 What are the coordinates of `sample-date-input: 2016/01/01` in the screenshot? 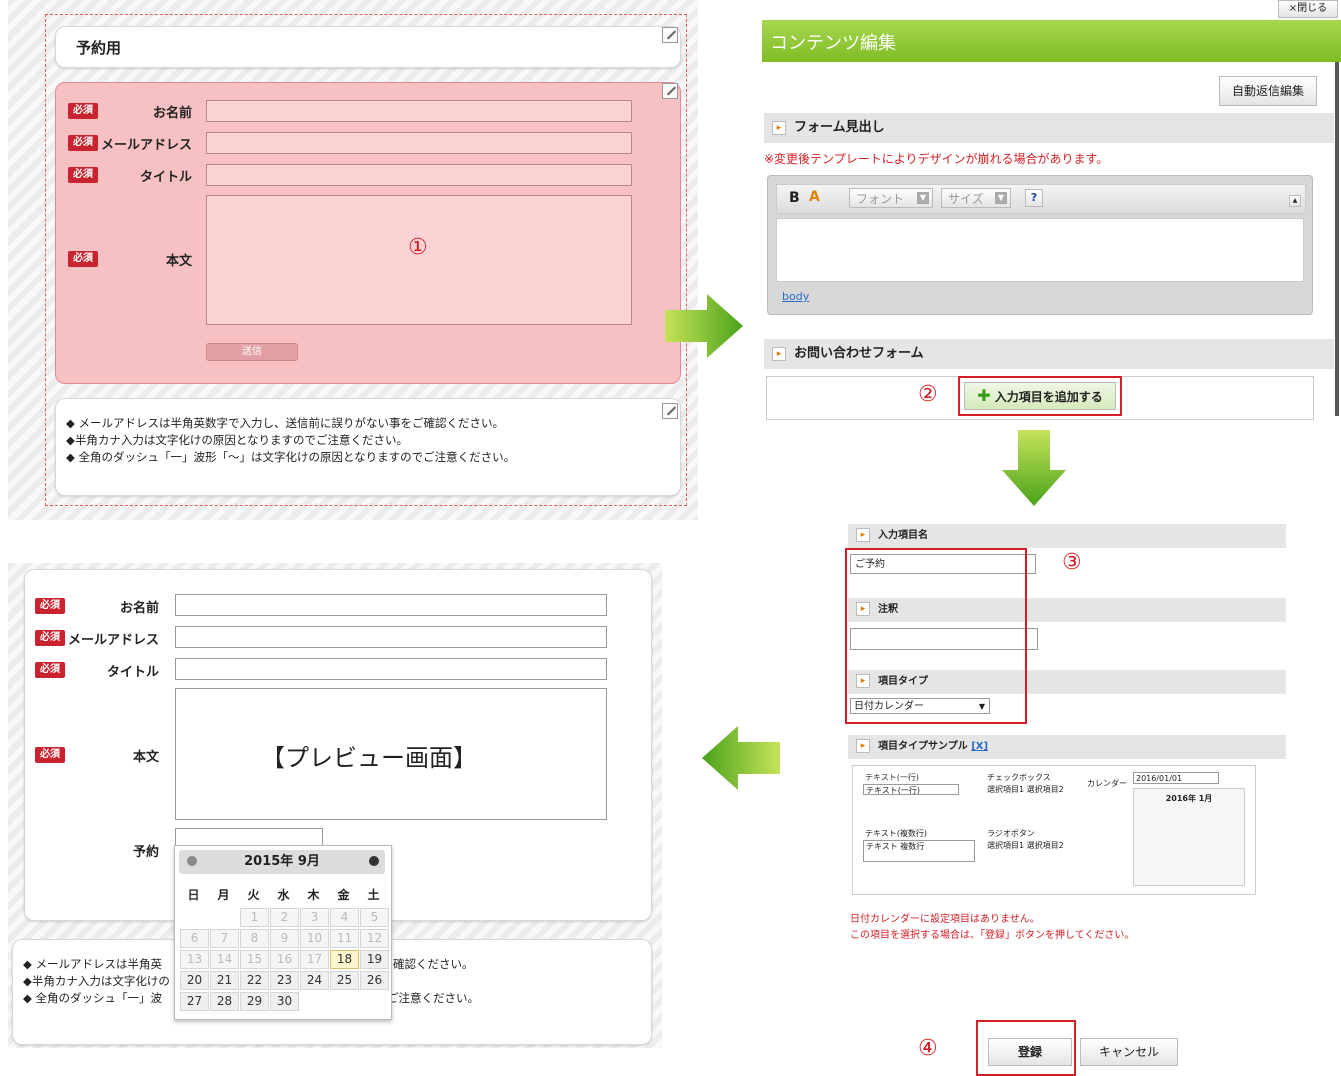 It's located at (1176, 778).